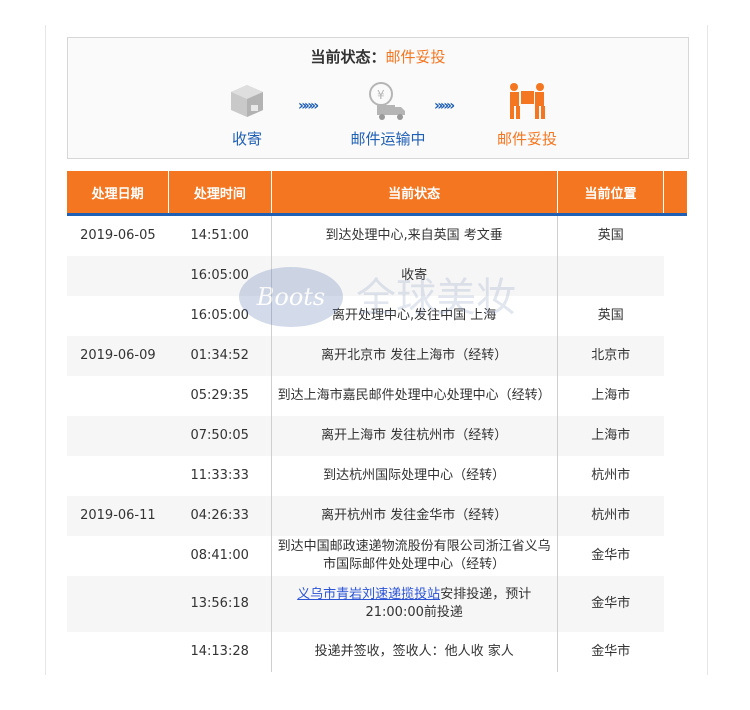 The height and width of the screenshot is (710, 750). What do you see at coordinates (118, 516) in the screenshot?
I see `date-cell: 2019-06-11` at bounding box center [118, 516].